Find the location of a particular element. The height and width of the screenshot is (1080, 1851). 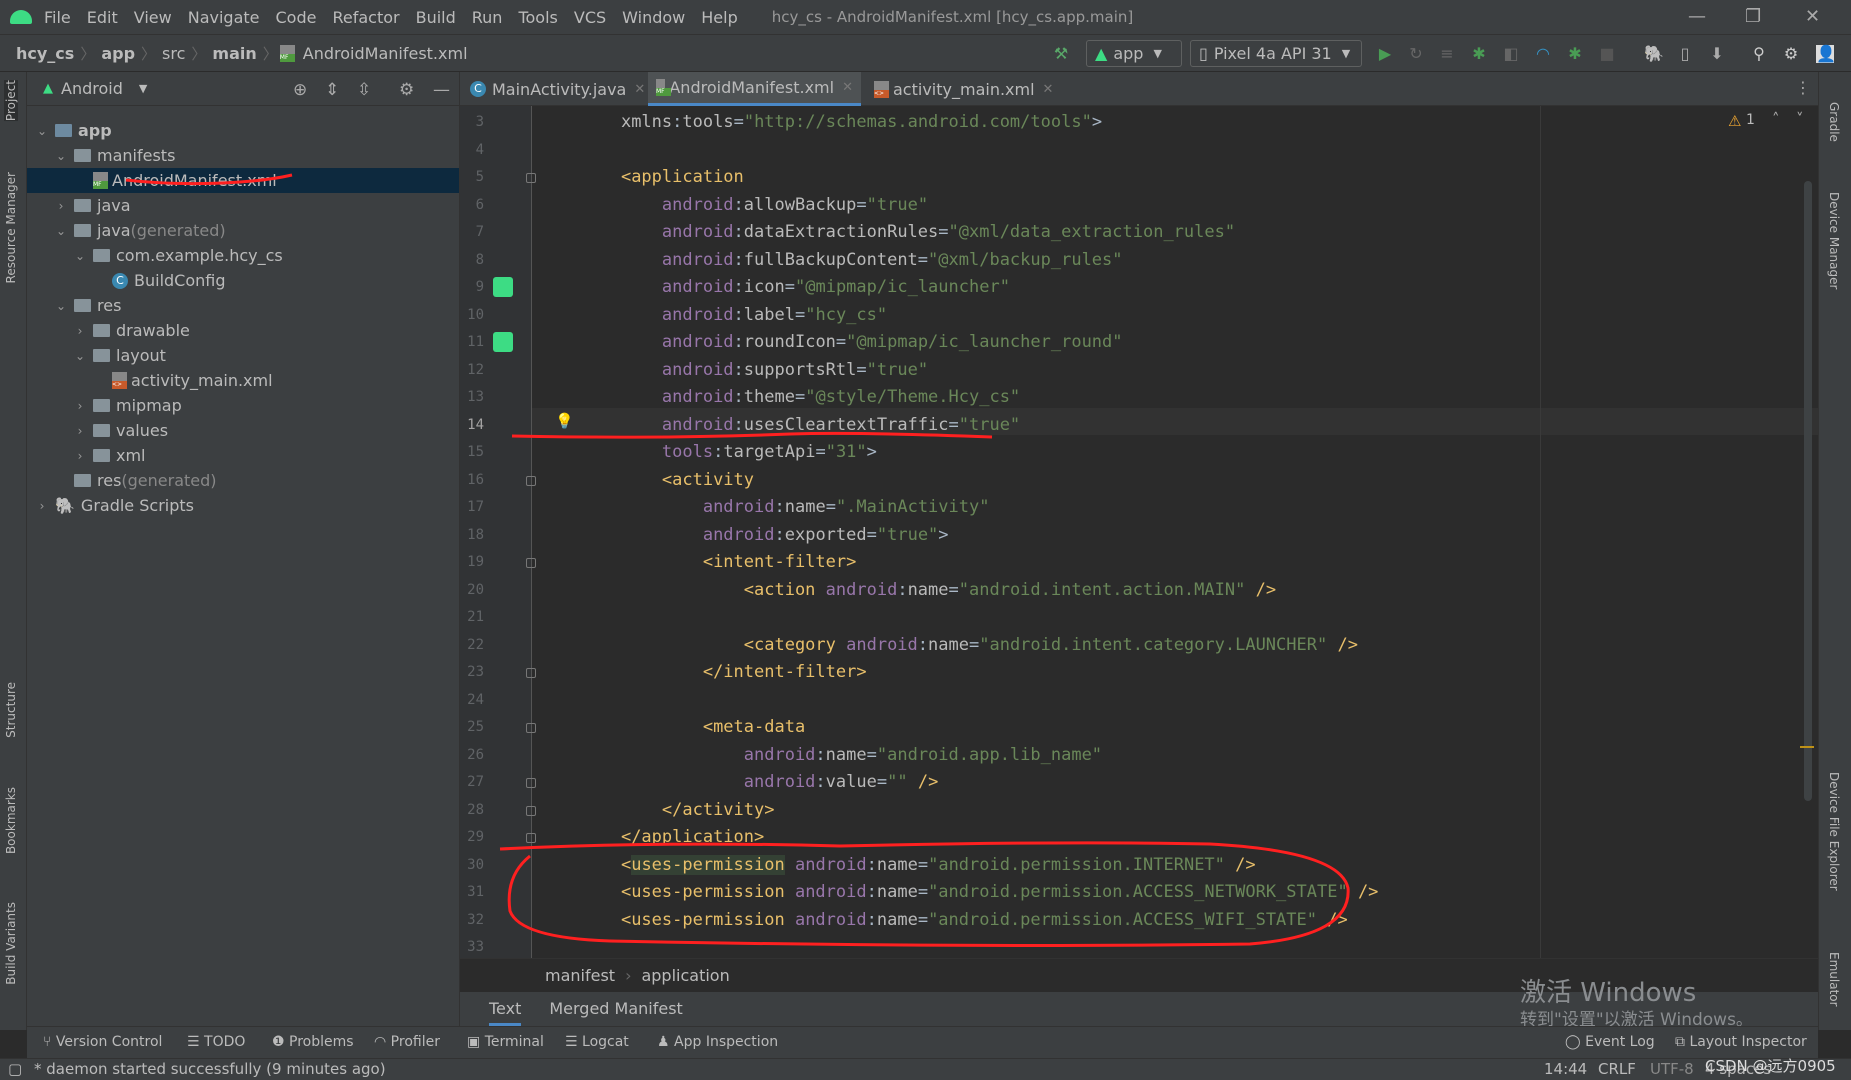

breadcrumb-file: AndroidManifest.xml is located at coordinates (385, 53).